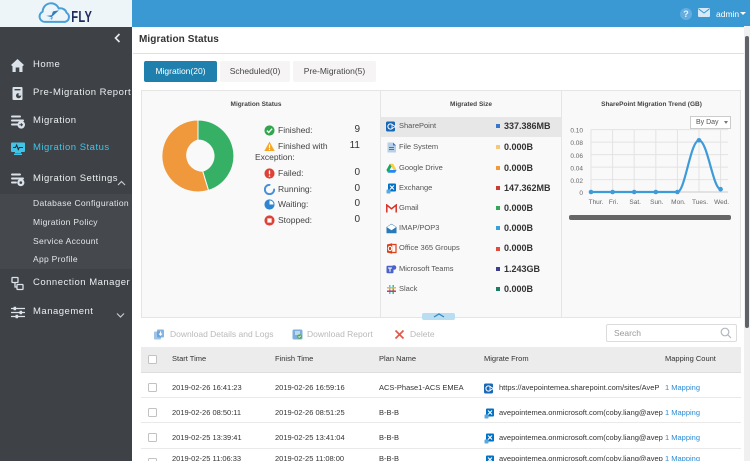  What do you see at coordinates (721, 202) in the screenshot?
I see `svg-text: Wed.` at bounding box center [721, 202].